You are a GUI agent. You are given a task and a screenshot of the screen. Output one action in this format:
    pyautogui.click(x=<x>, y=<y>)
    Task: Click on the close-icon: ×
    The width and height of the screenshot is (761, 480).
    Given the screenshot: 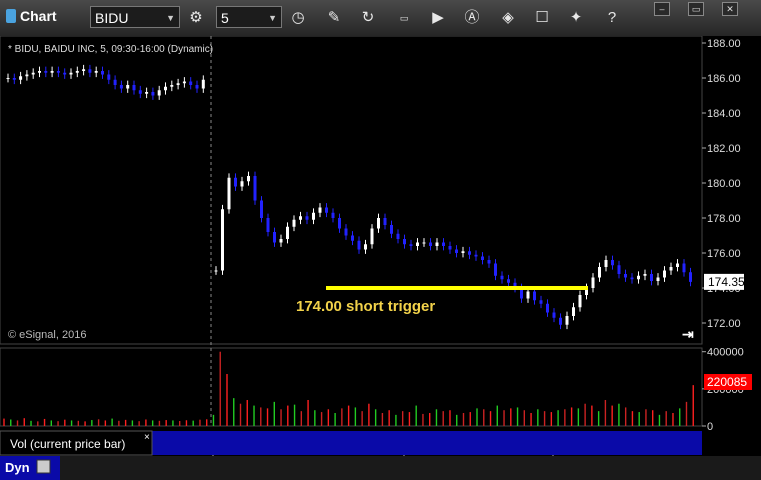 What is the action you would take?
    pyautogui.click(x=147, y=437)
    